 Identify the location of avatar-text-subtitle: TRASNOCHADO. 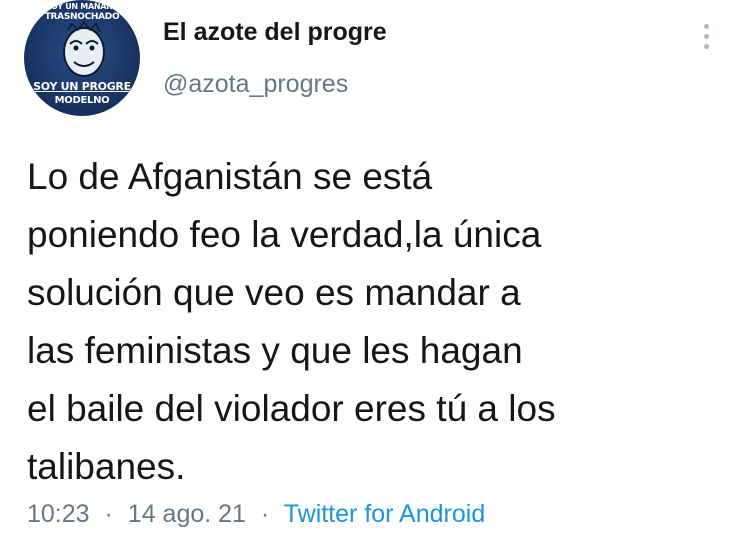
(82, 17).